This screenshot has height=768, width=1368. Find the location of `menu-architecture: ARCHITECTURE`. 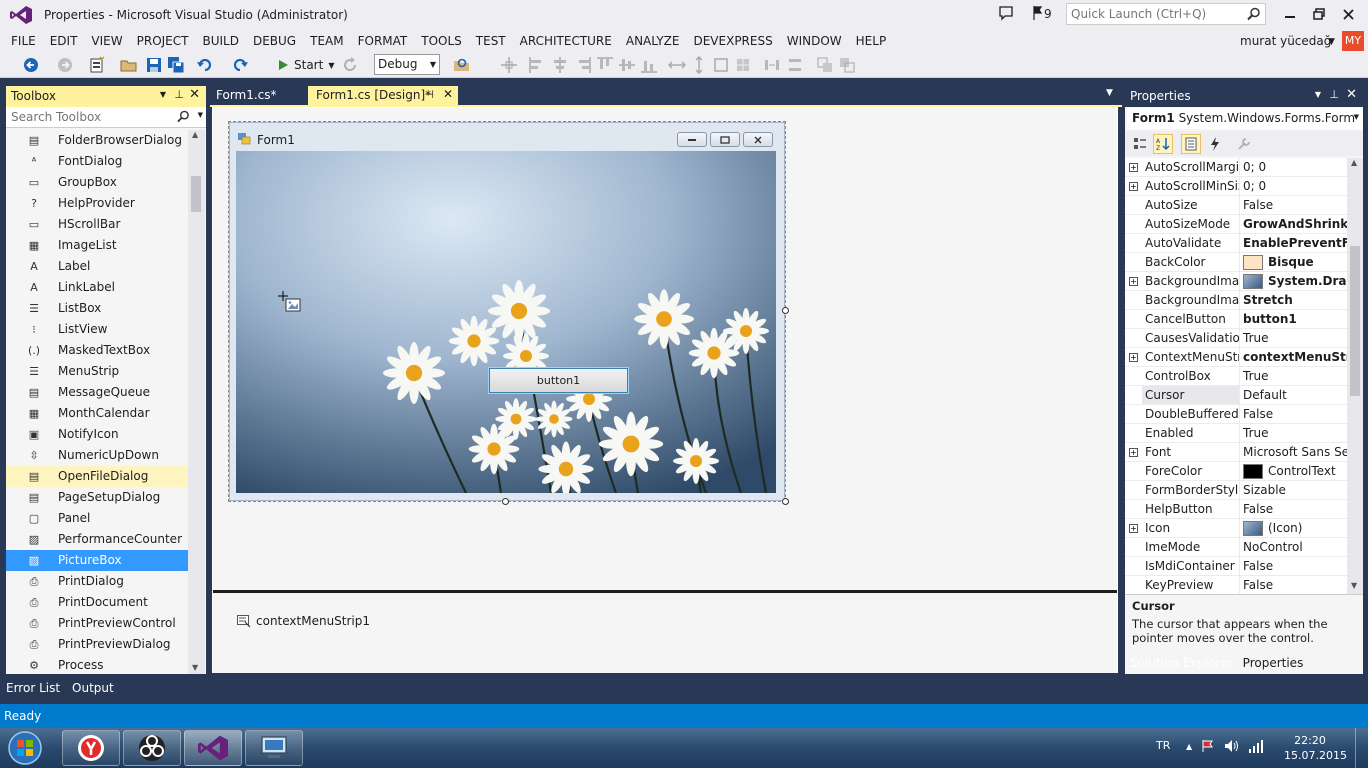

menu-architecture: ARCHITECTURE is located at coordinates (566, 41).